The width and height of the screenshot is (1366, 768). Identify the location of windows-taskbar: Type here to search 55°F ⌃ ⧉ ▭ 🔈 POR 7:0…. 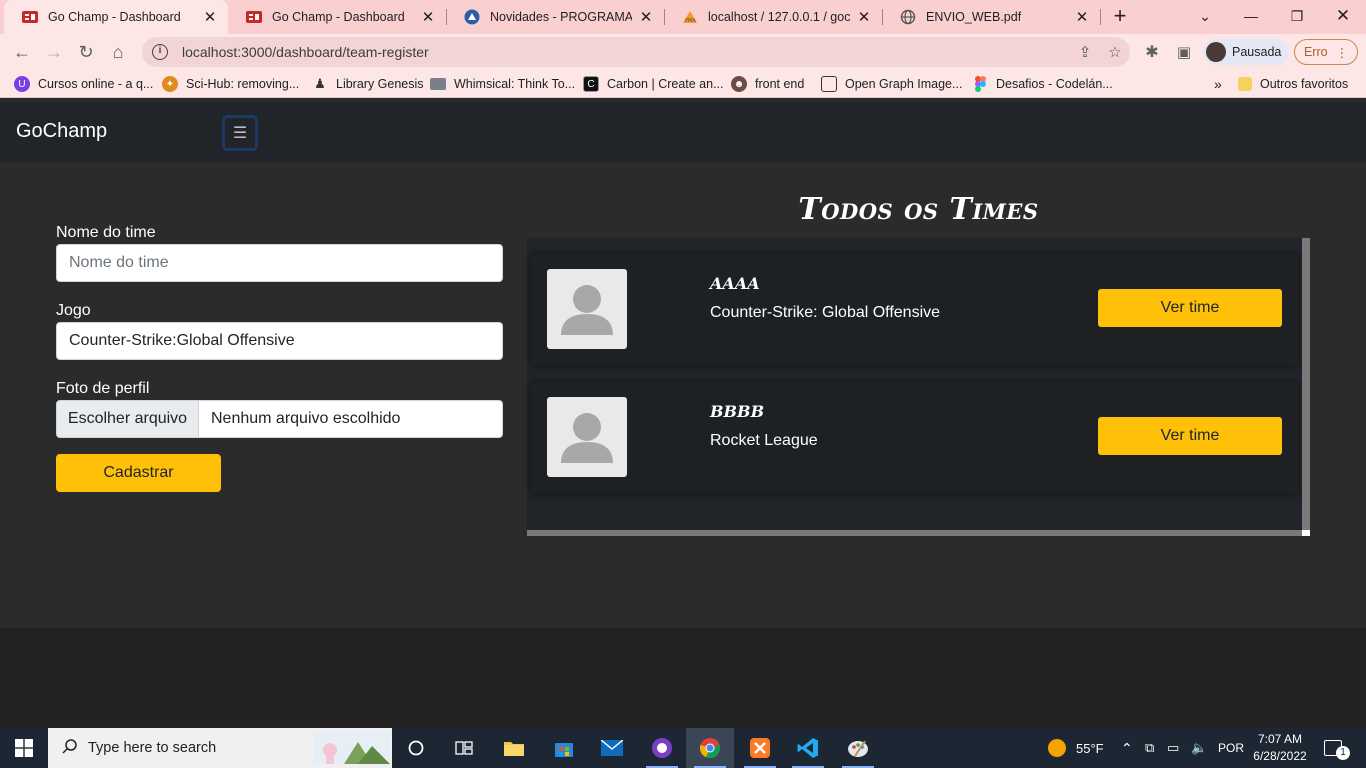
(683, 748).